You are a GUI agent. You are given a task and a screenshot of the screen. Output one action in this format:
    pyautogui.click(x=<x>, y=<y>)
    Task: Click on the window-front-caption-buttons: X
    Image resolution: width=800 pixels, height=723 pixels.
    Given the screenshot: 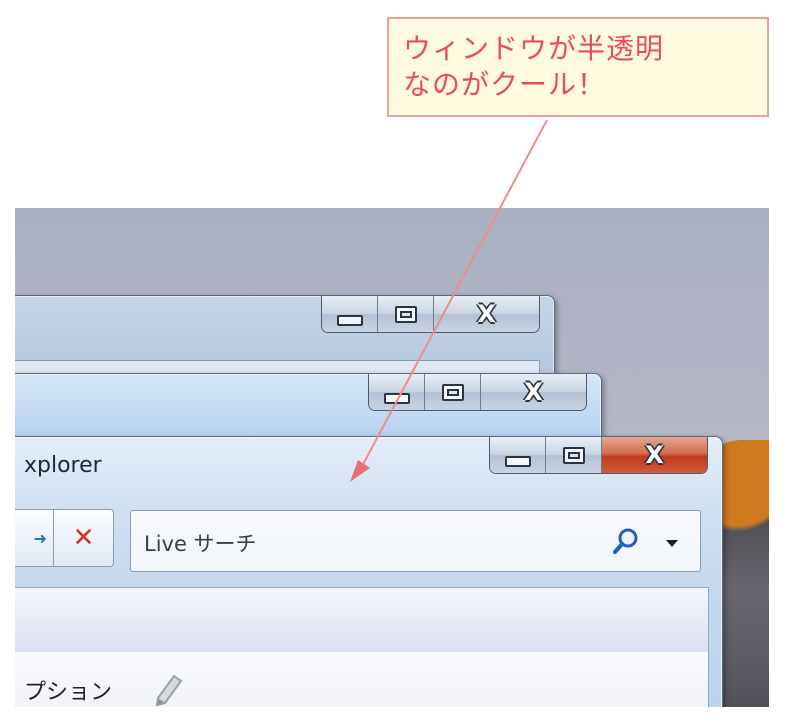 What is the action you would take?
    pyautogui.click(x=598, y=455)
    